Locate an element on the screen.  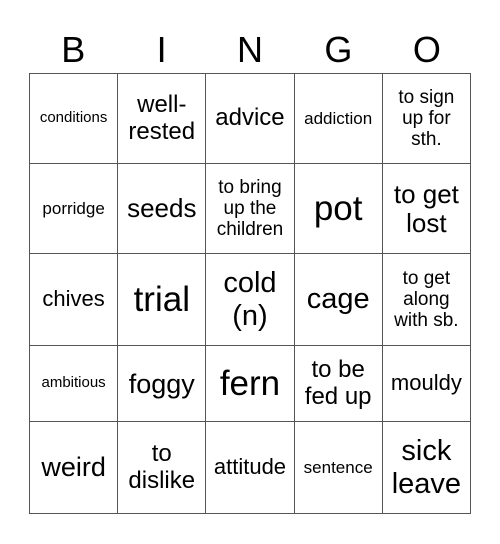
bingo-cell: to bring up the children is located at coordinates (250, 209).